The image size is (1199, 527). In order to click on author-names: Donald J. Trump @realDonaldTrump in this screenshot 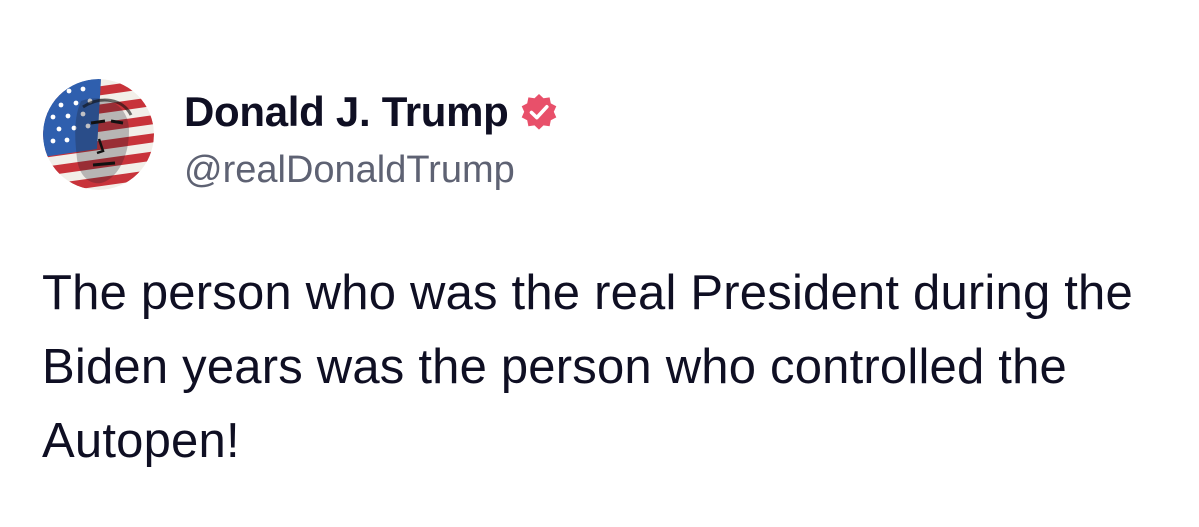, I will do `click(371, 135)`.